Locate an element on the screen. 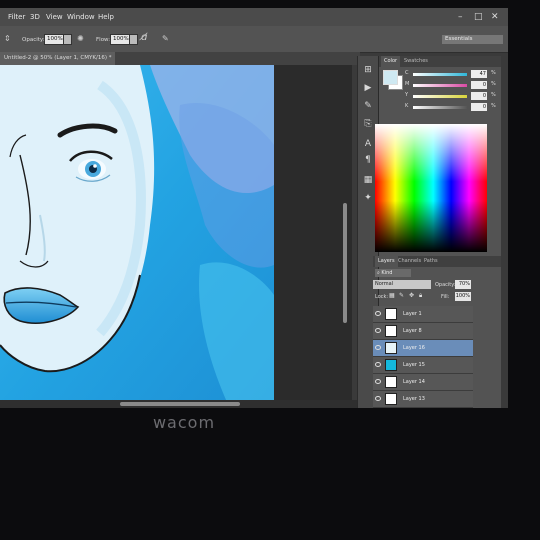 The image size is (540, 540). workspace-switcher: Essentials is located at coordinates (472, 39).